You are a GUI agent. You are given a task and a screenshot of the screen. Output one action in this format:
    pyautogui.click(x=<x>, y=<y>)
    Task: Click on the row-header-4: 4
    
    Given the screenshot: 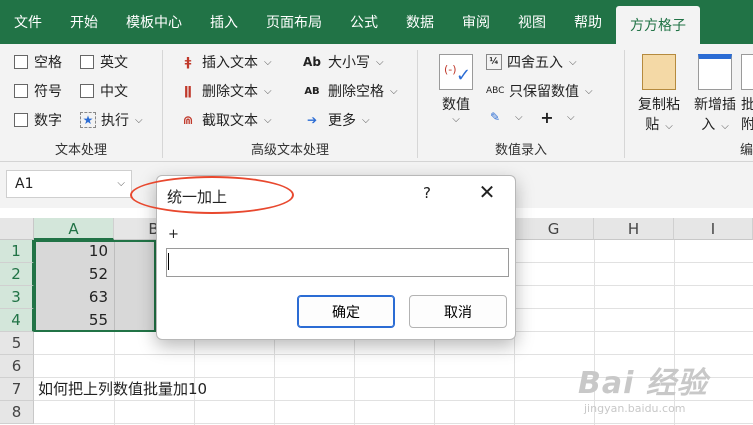 What is the action you would take?
    pyautogui.click(x=17, y=320)
    